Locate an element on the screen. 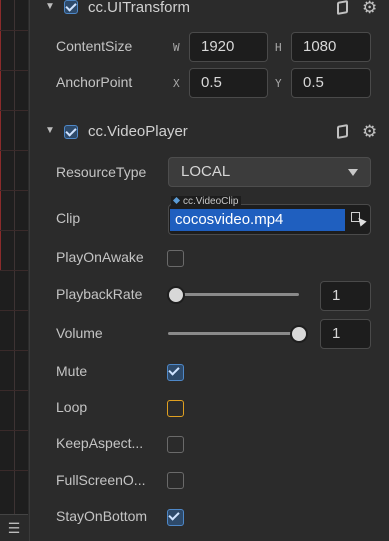 Image resolution: width=389 pixels, height=541 pixels. clip-asset-value: cocosvideo.mp4 is located at coordinates (257, 220).